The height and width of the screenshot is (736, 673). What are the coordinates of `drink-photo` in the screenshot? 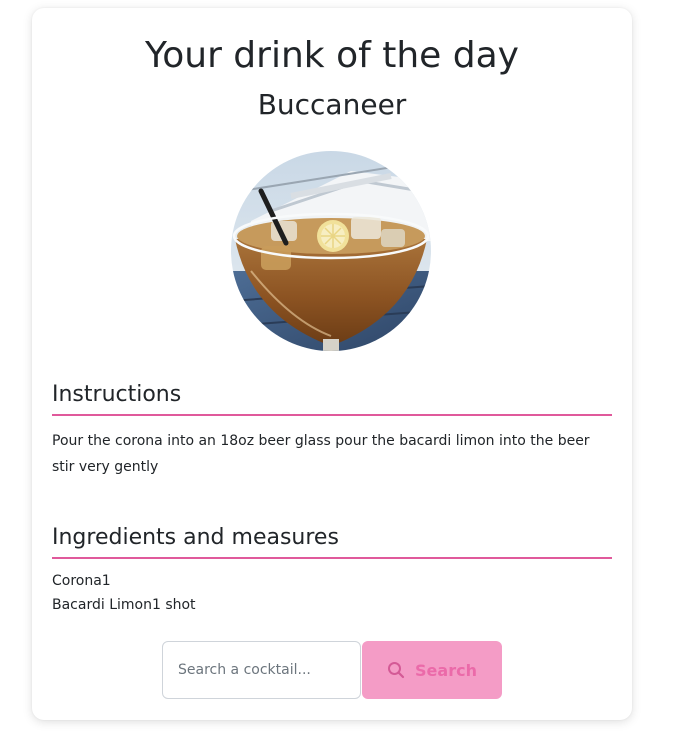 It's located at (331, 251).